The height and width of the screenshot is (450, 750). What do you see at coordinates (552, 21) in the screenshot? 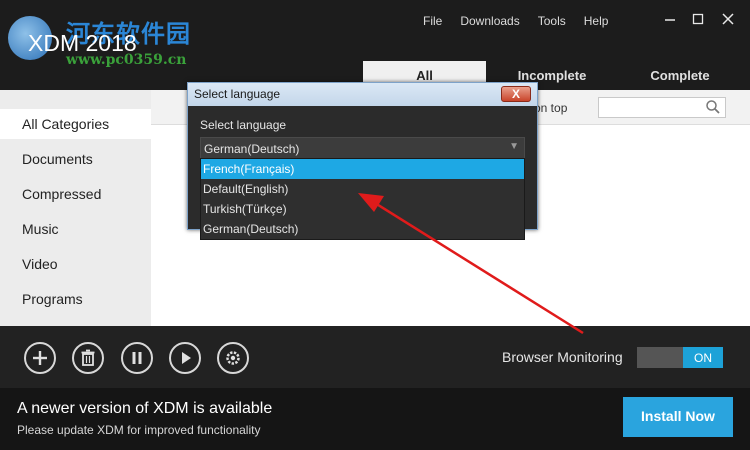
I see `menu-tools: Tools` at bounding box center [552, 21].